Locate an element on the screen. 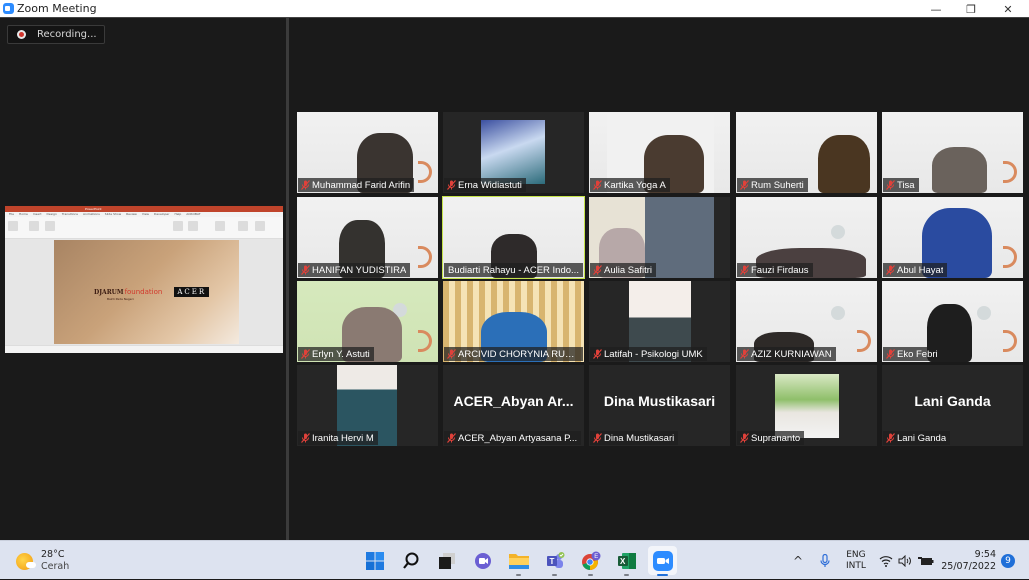 Image resolution: width=1029 pixels, height=580 pixels. participant-name: Abul Hayat is located at coordinates (920, 270).